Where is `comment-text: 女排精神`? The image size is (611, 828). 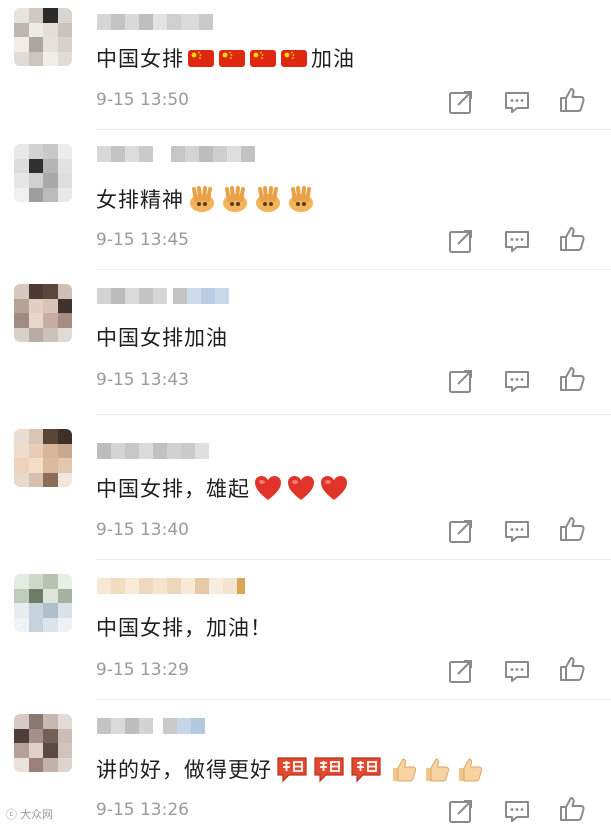
comment-text: 女排精神 is located at coordinates (207, 199).